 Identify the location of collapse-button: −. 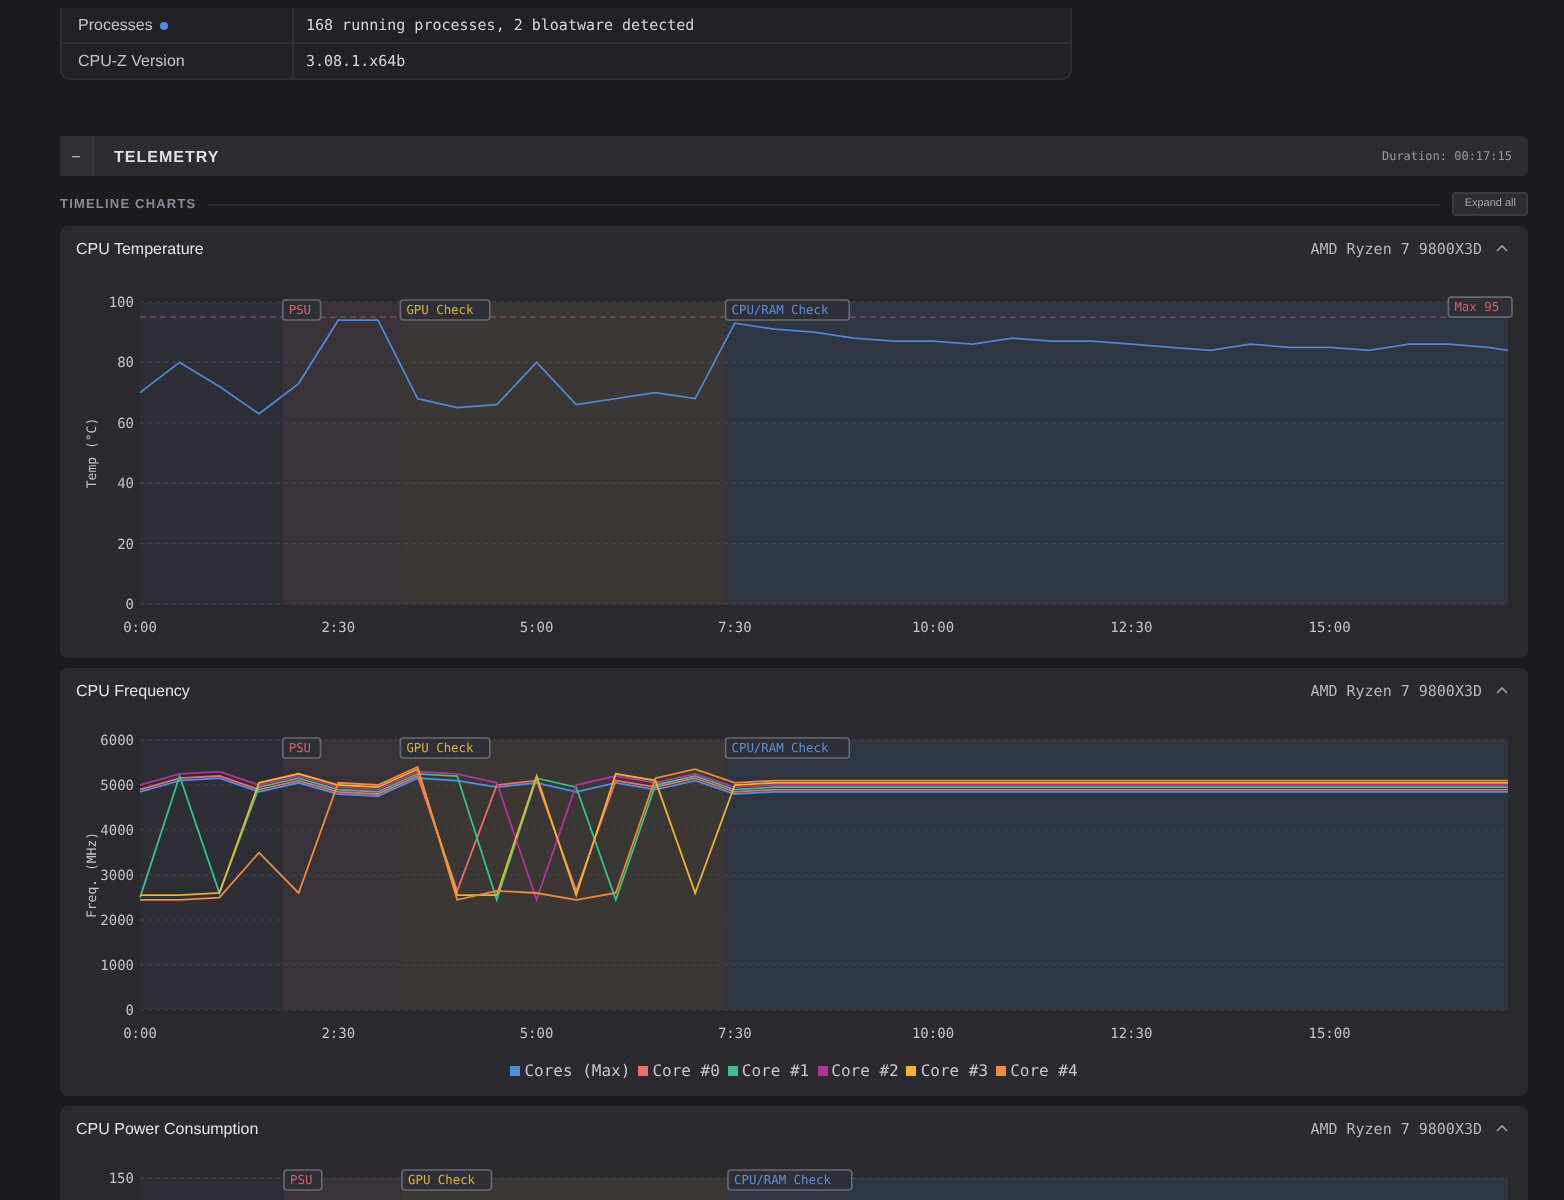
(77, 156).